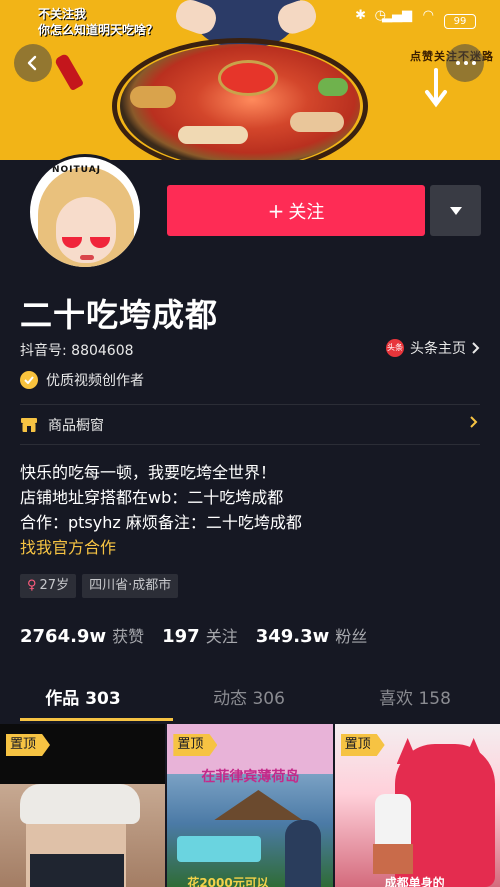 The image size is (500, 887). What do you see at coordinates (293, 636) in the screenshot?
I see `followers-count: 349.3w` at bounding box center [293, 636].